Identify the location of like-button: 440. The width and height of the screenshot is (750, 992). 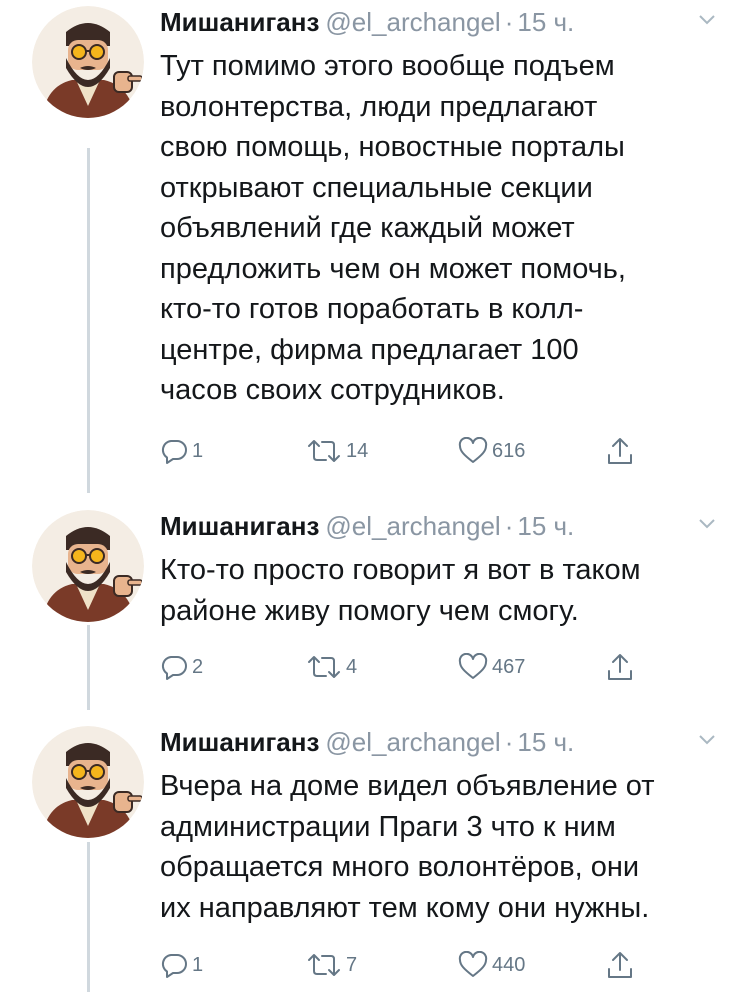
(491, 965).